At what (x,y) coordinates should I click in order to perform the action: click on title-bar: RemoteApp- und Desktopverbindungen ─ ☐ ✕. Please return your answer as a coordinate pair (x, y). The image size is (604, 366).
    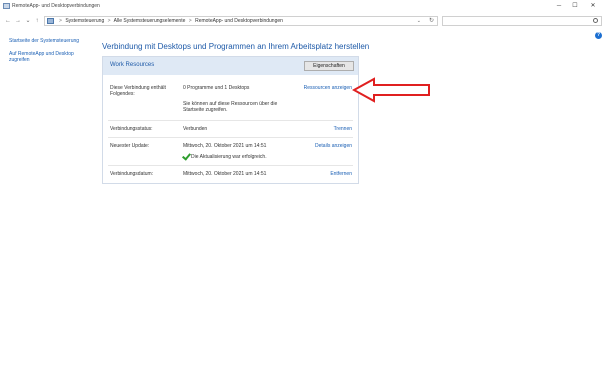
    Looking at the image, I should click on (302, 6).